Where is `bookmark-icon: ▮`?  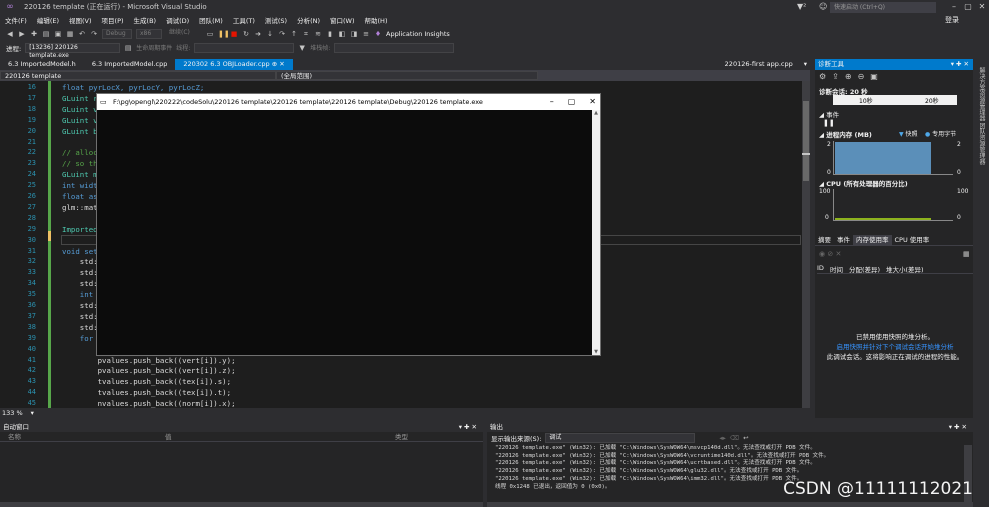 bookmark-icon: ▮ is located at coordinates (330, 34).